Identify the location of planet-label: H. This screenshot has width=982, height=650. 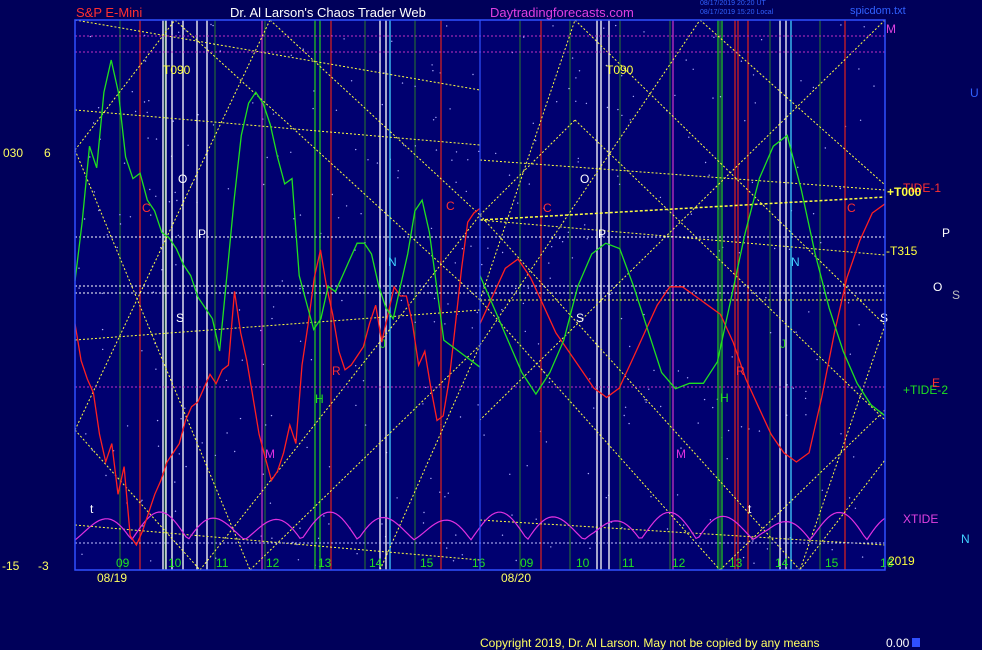
(724, 398).